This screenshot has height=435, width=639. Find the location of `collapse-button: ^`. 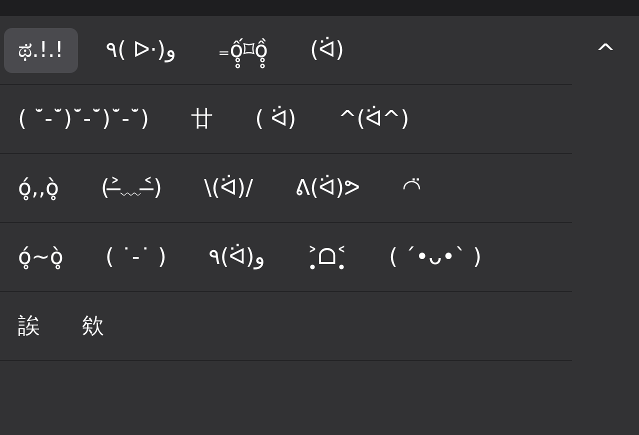

collapse-button: ^ is located at coordinates (605, 53).